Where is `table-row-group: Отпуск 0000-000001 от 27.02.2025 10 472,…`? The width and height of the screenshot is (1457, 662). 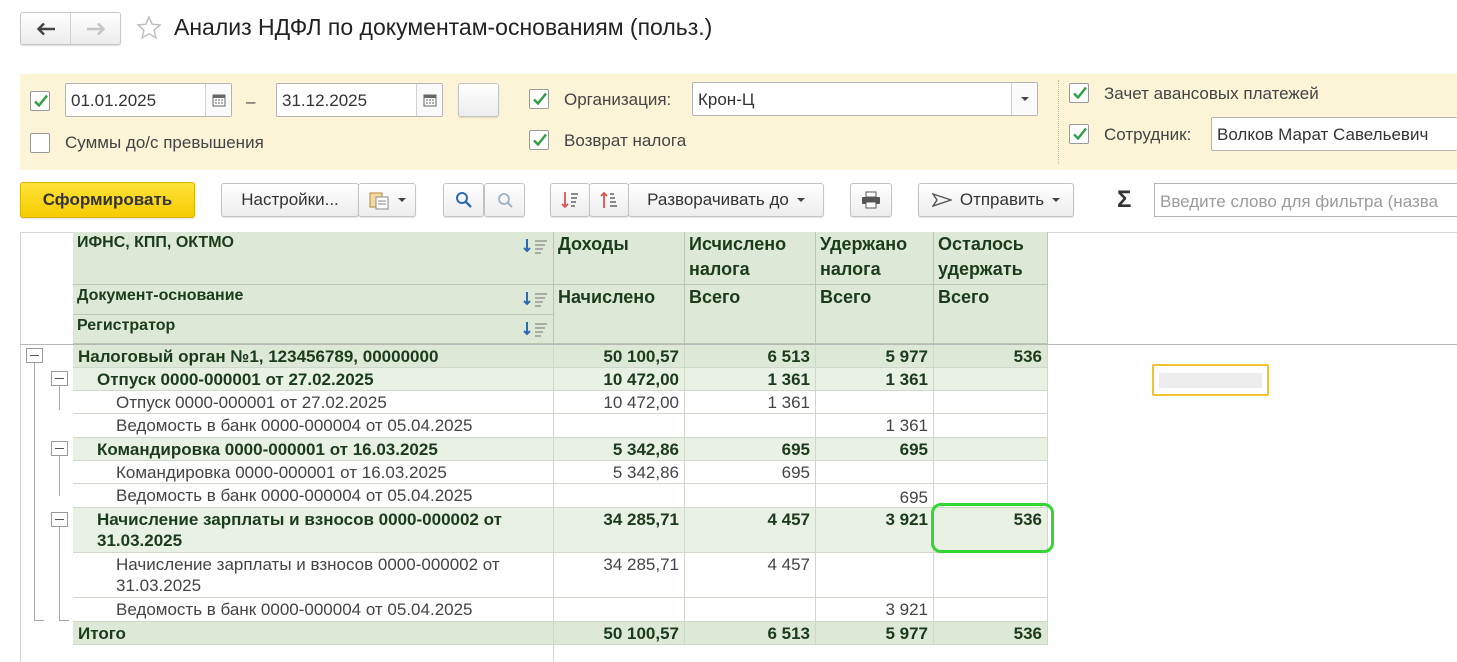 table-row-group: Отпуск 0000-000001 от 27.02.2025 10 472,… is located at coordinates (560, 379).